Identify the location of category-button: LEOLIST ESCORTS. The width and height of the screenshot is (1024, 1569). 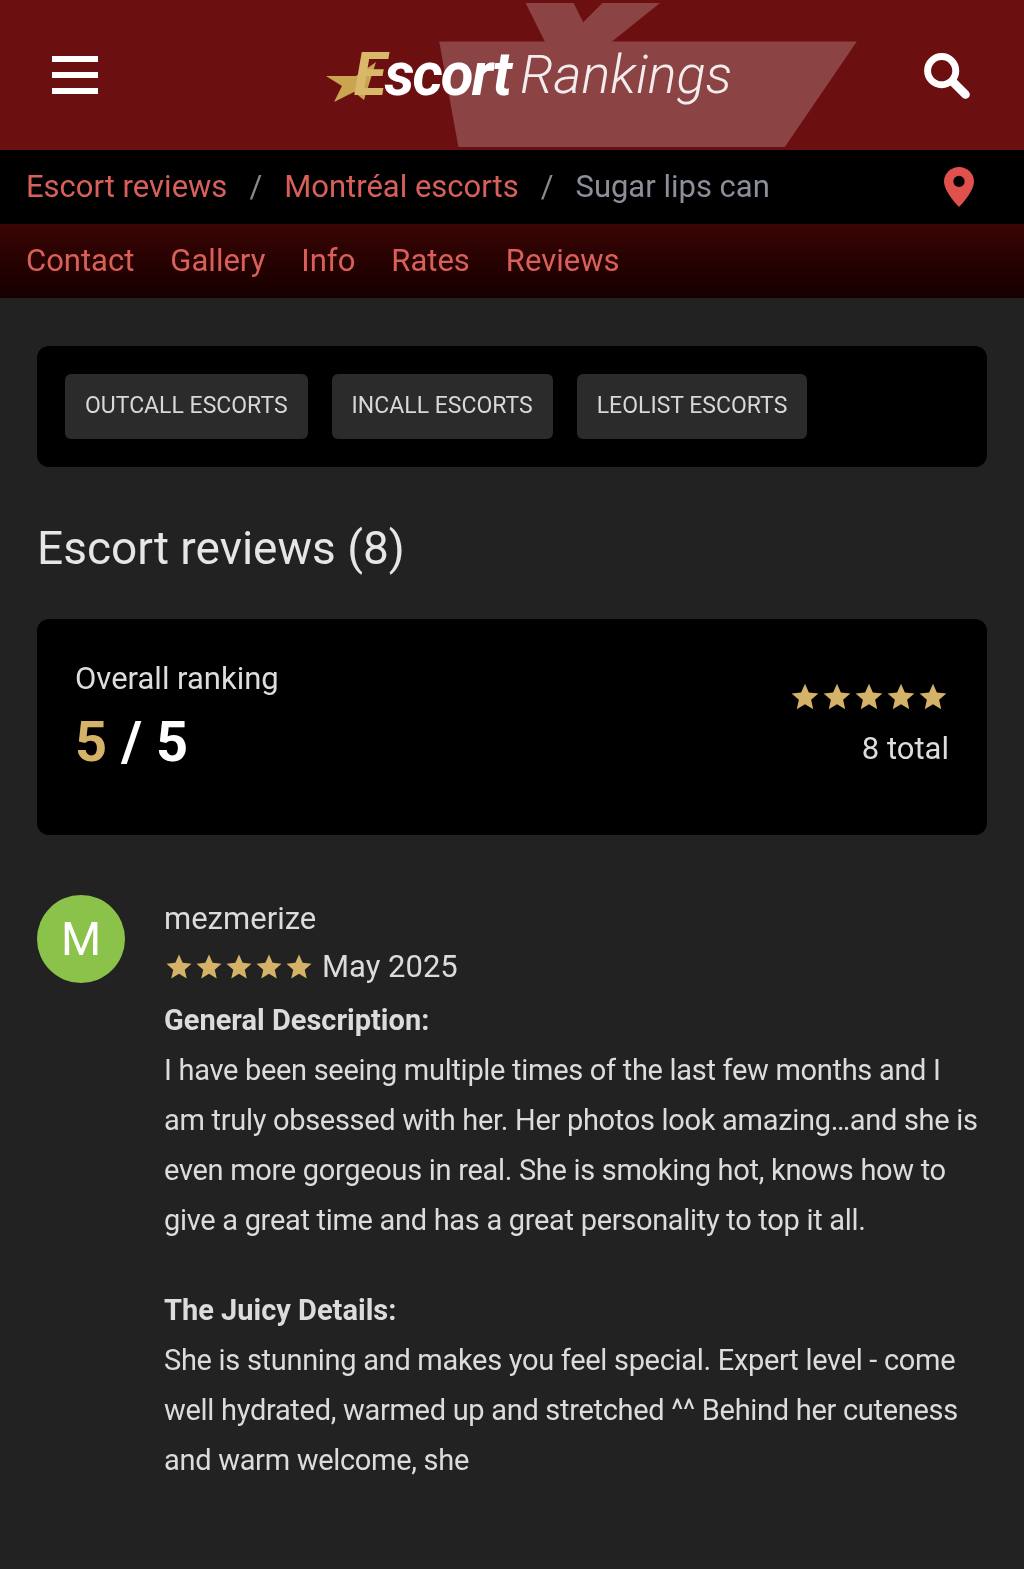
(692, 406).